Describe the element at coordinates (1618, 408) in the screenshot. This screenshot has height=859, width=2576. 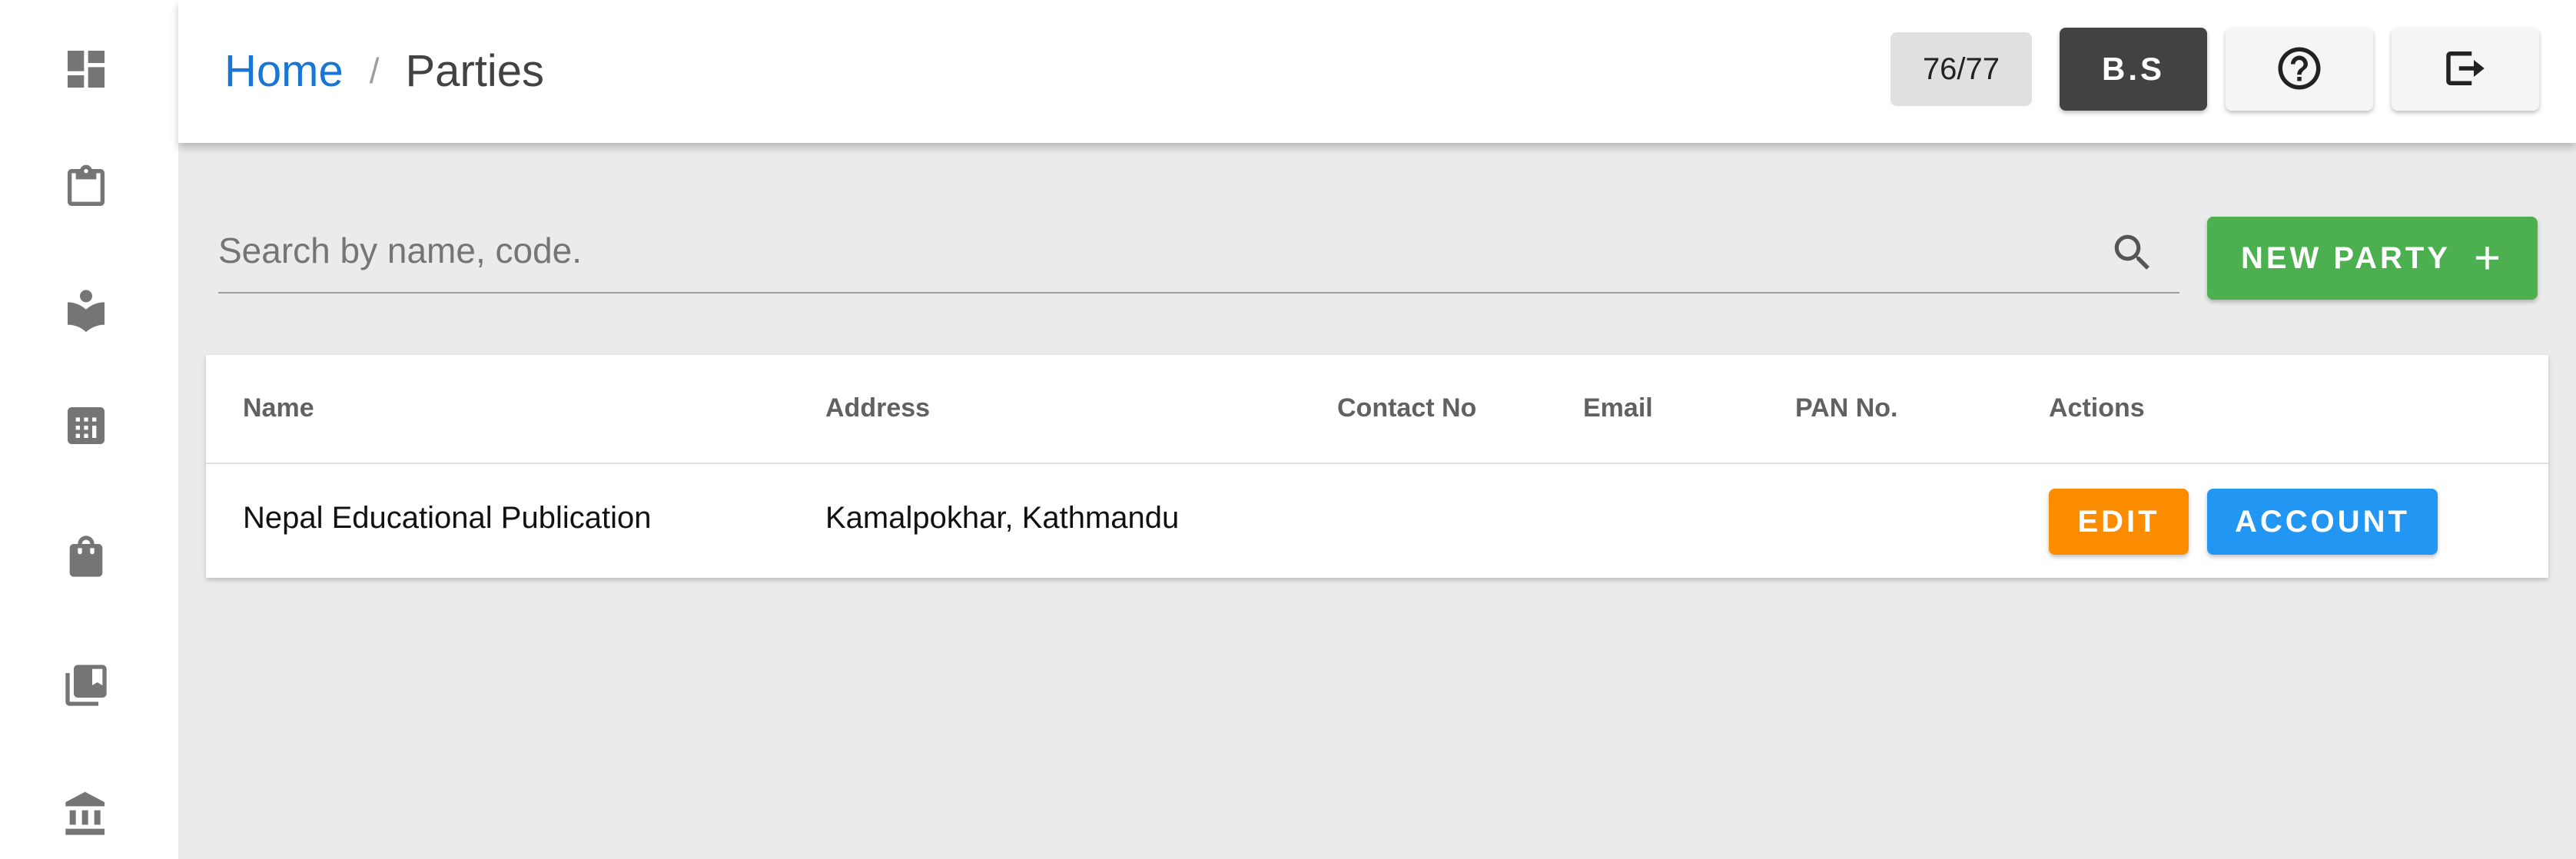
I see `column-header-email: Email` at that location.